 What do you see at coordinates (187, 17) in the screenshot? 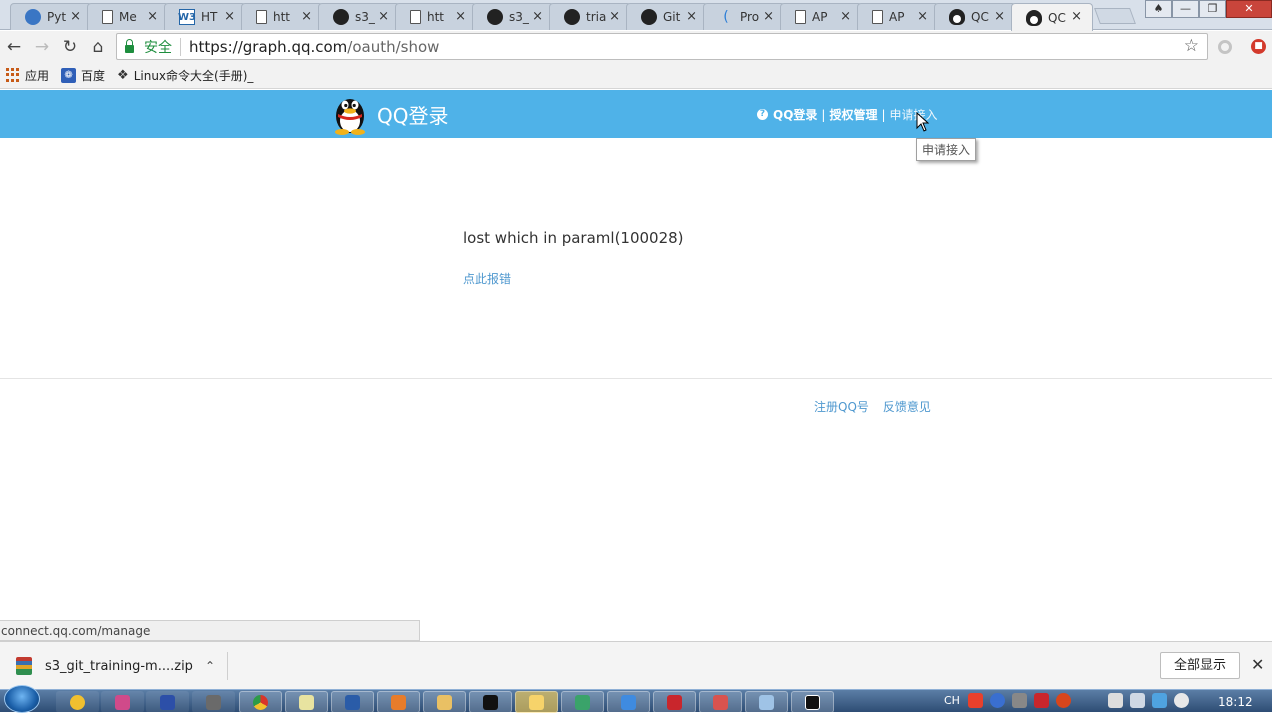
I see `w3-icon: W3` at bounding box center [187, 17].